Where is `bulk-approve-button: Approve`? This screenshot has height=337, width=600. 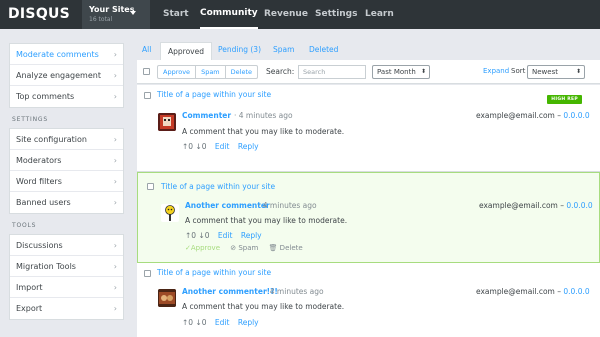
bulk-approve-button: Approve is located at coordinates (177, 72).